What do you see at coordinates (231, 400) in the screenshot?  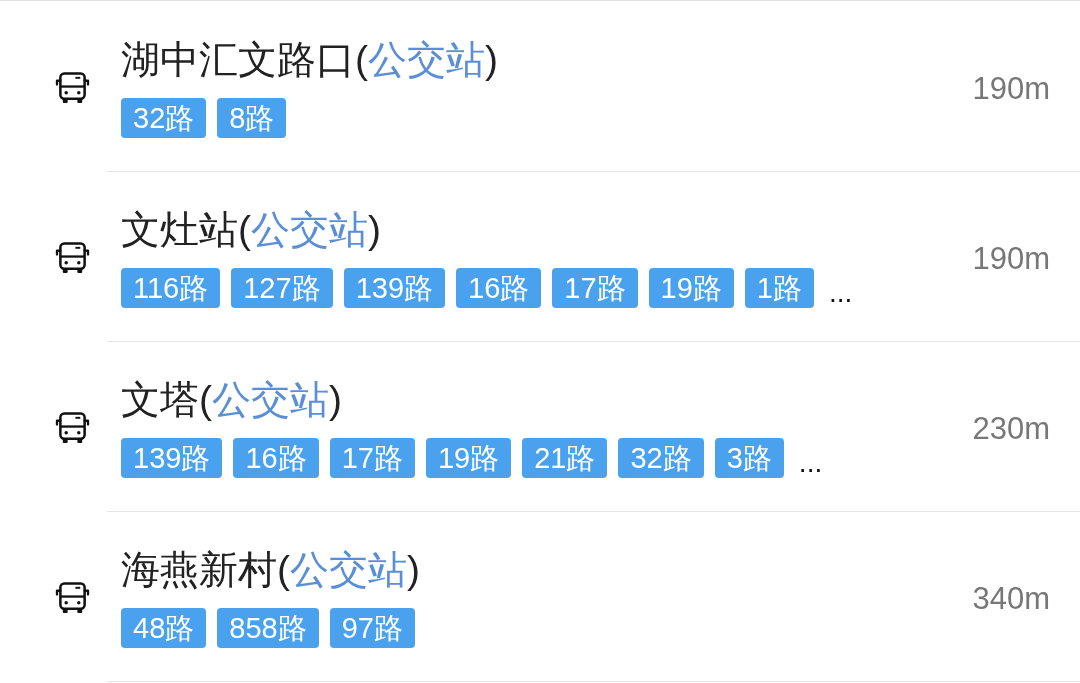 I see `stop-name: 文塔(公交站)` at bounding box center [231, 400].